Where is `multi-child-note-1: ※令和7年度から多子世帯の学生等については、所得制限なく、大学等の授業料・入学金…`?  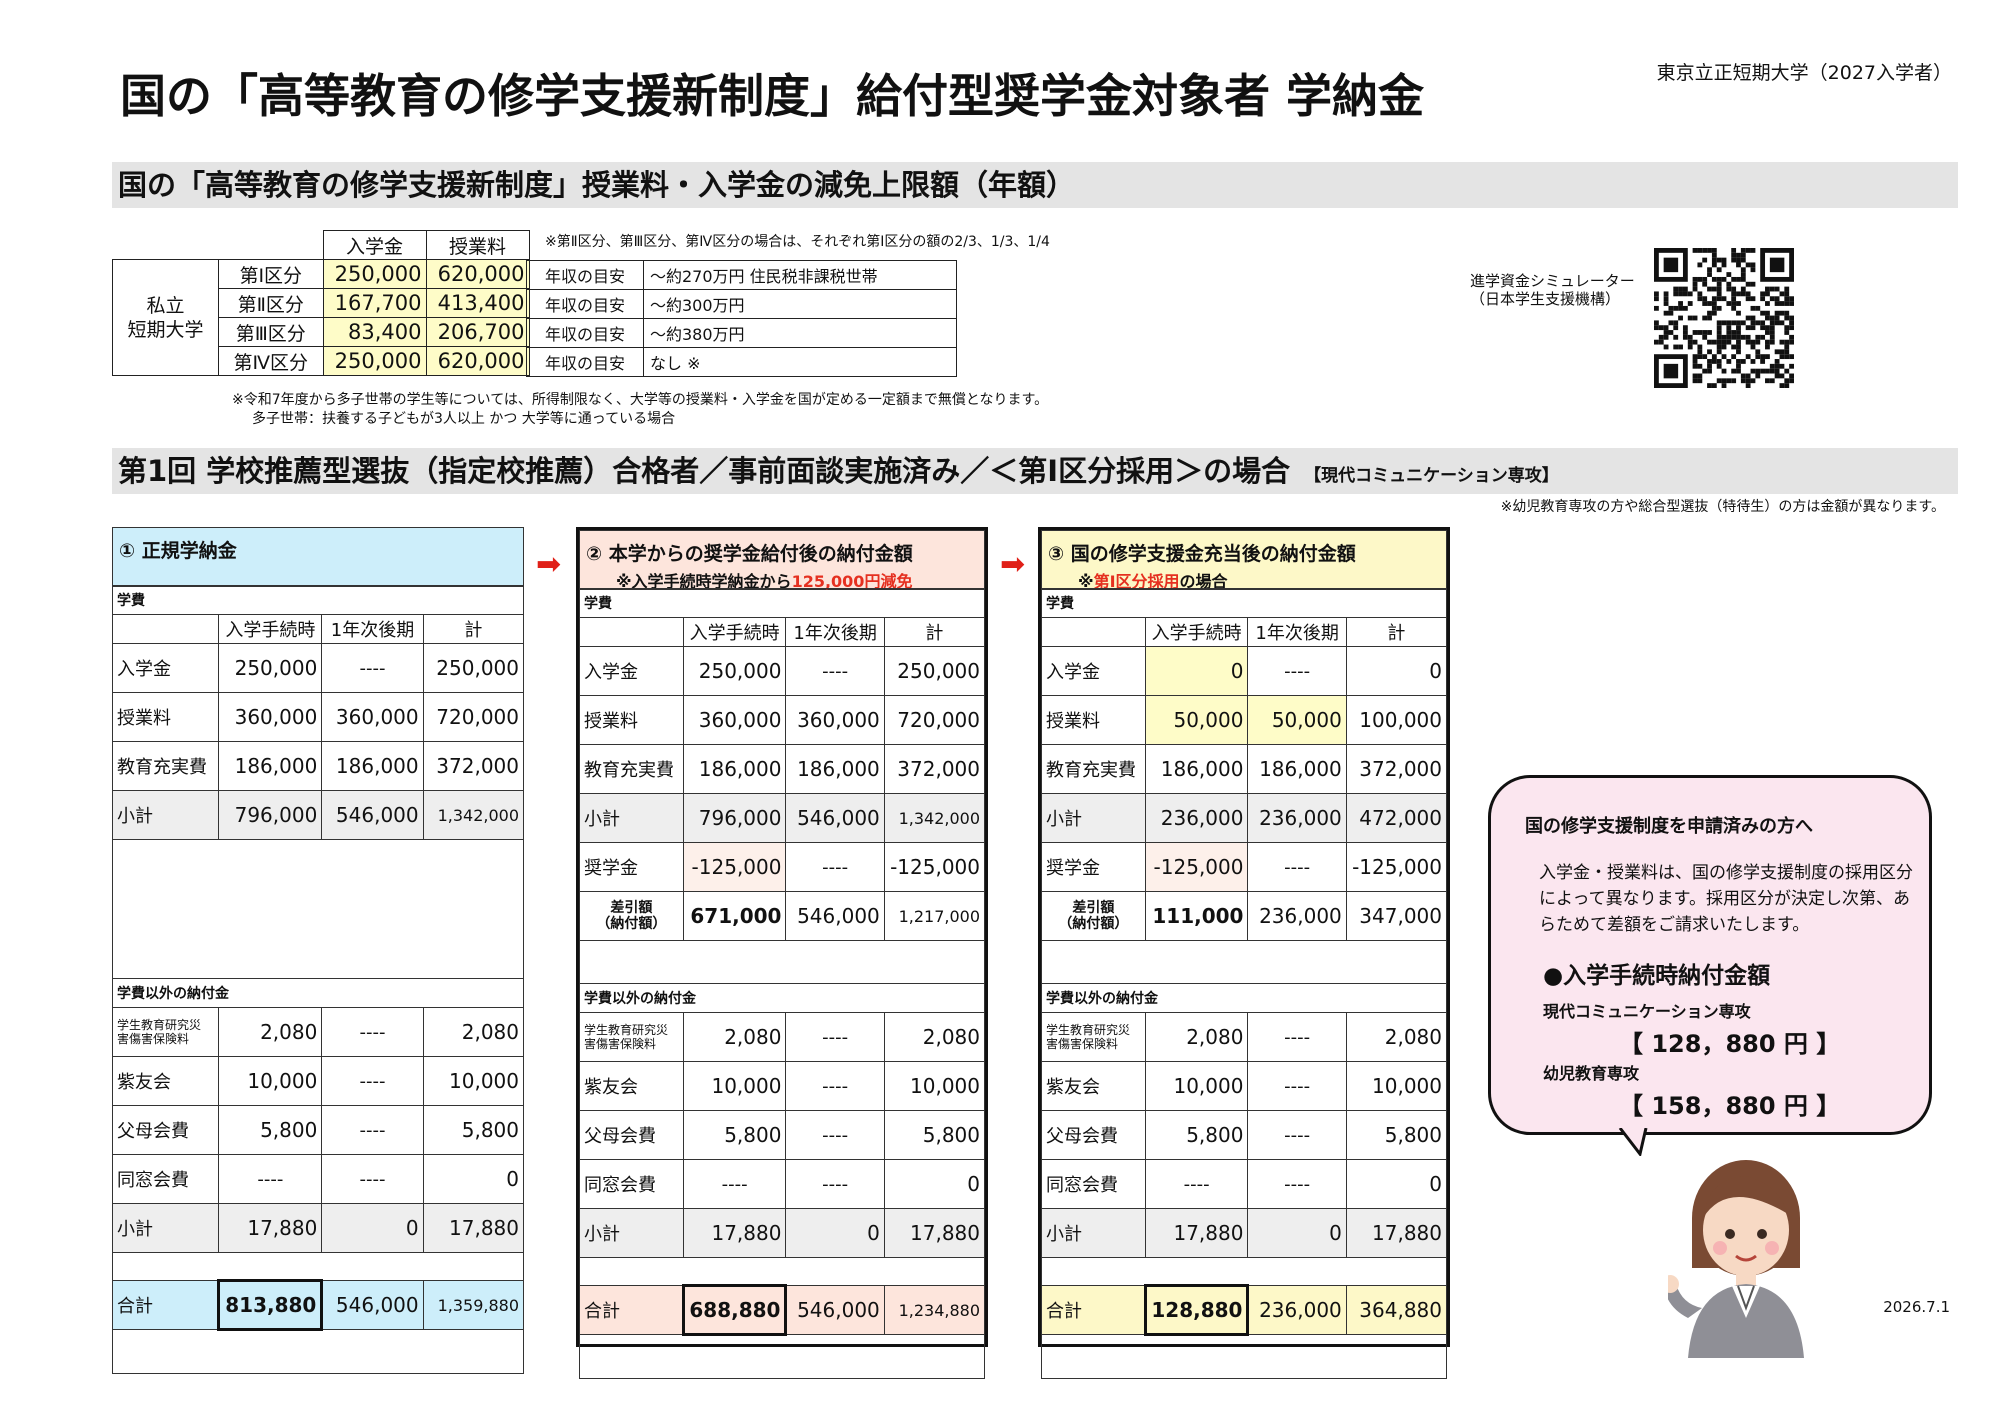
multi-child-note-1: ※令和7年度から多子世帯の学生等については、所得制限なく、大学等の授業料・入学金… is located at coordinates (640, 400).